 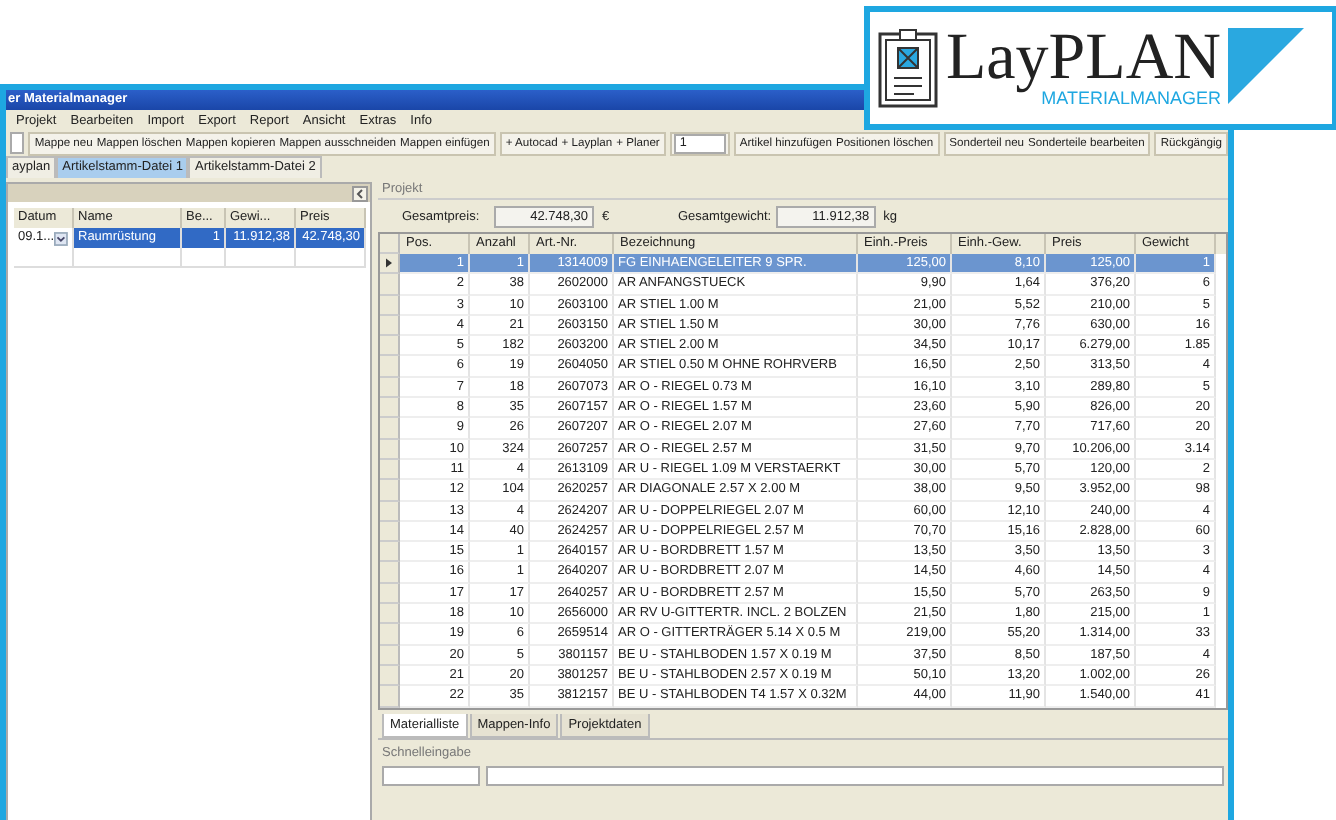 I want to click on toolbar-field, so click(x=17, y=143).